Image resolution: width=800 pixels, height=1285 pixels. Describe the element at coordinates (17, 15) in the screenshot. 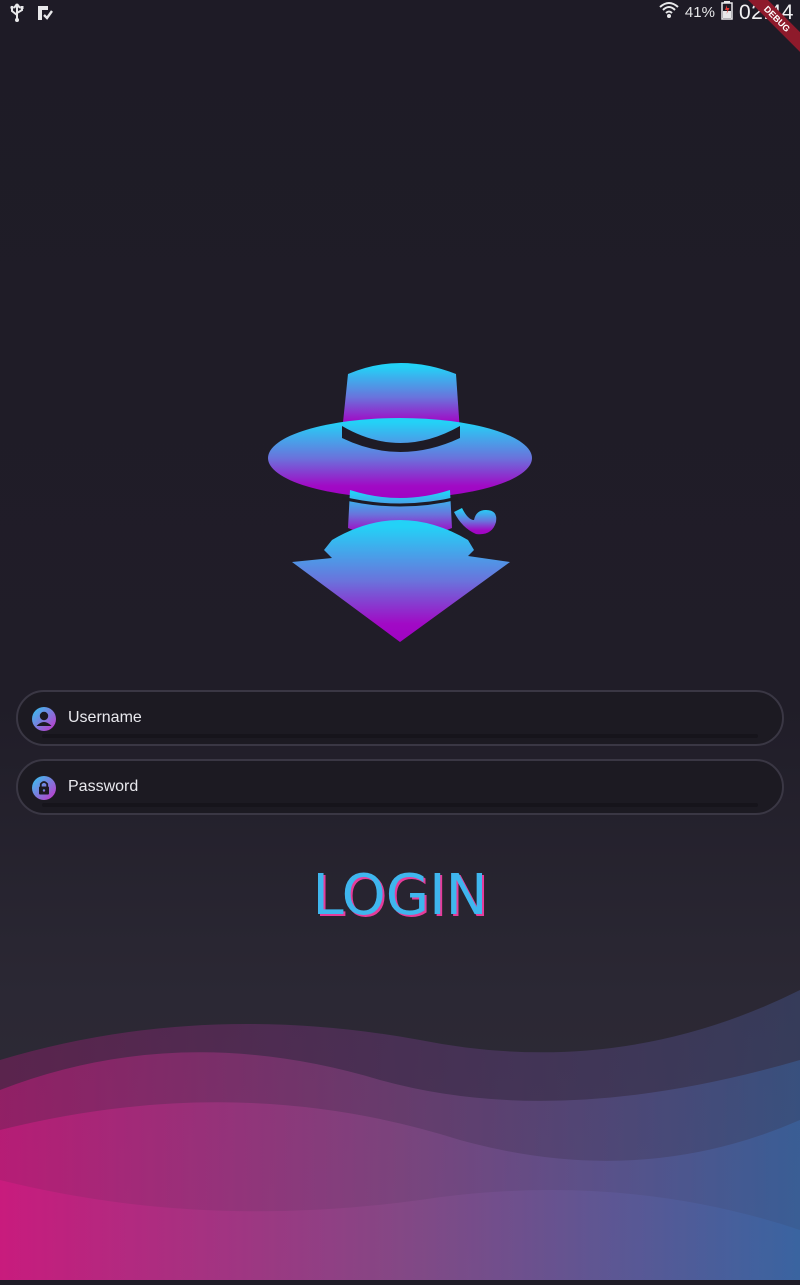

I see `usb-icon` at that location.